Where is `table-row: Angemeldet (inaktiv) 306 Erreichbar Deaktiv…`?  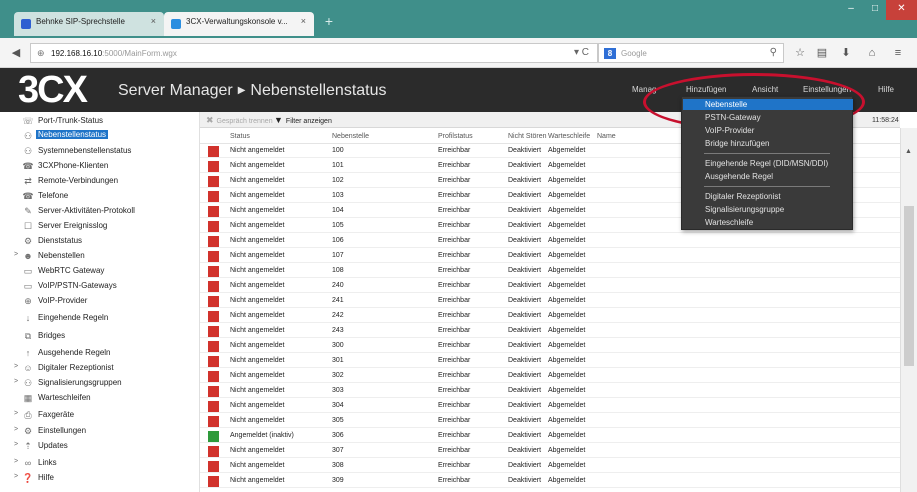 table-row: Angemeldet (inaktiv) 306 Erreichbar Deaktiv… is located at coordinates (550, 436).